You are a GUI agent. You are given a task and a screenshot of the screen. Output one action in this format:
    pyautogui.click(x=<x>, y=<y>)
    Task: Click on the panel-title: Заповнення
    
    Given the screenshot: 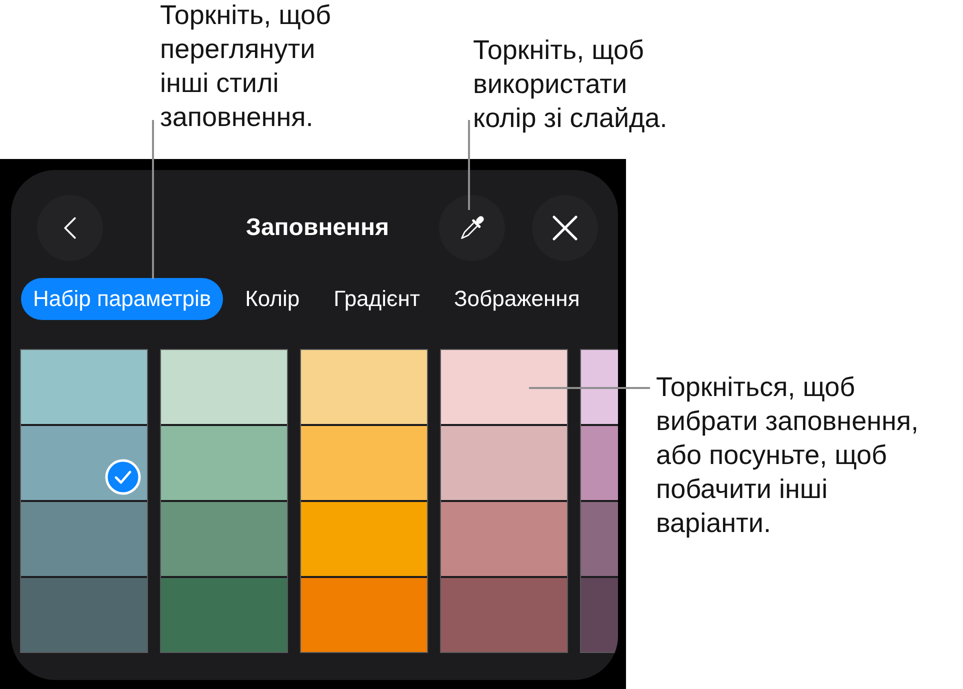 What is the action you would take?
    pyautogui.click(x=318, y=228)
    